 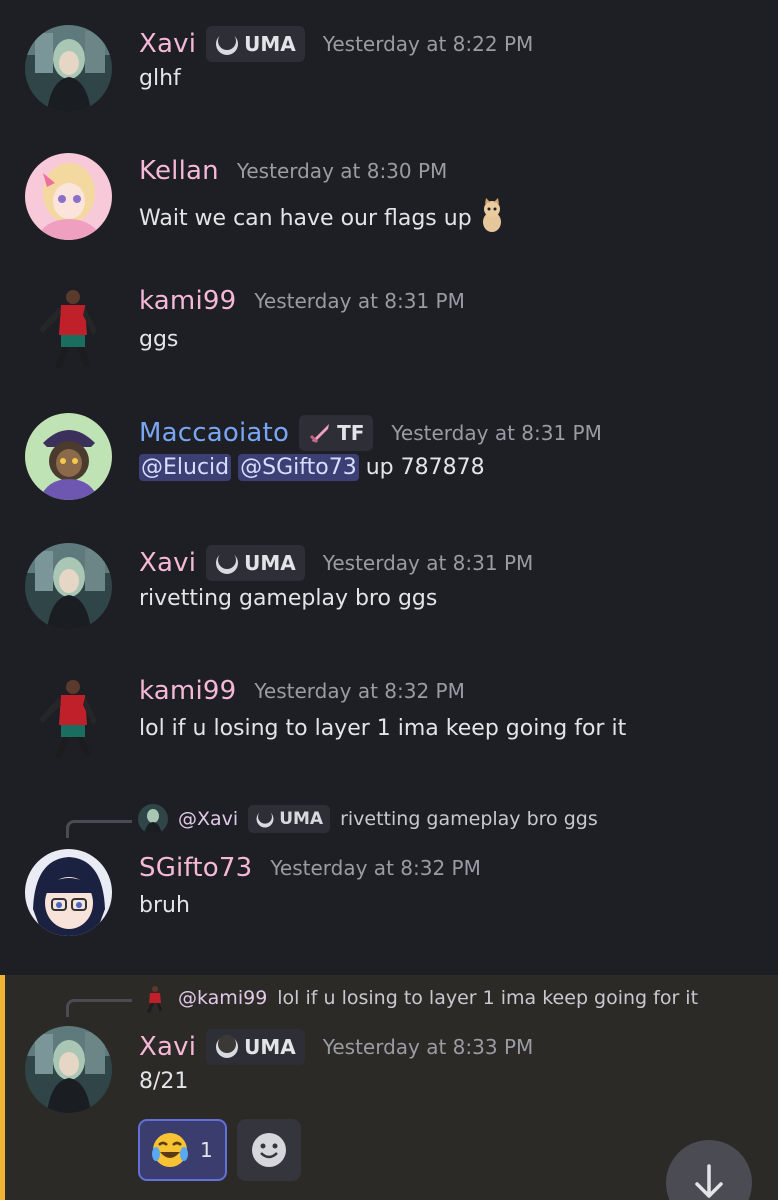 I want to click on reaction-joy: 1, so click(x=182, y=1150).